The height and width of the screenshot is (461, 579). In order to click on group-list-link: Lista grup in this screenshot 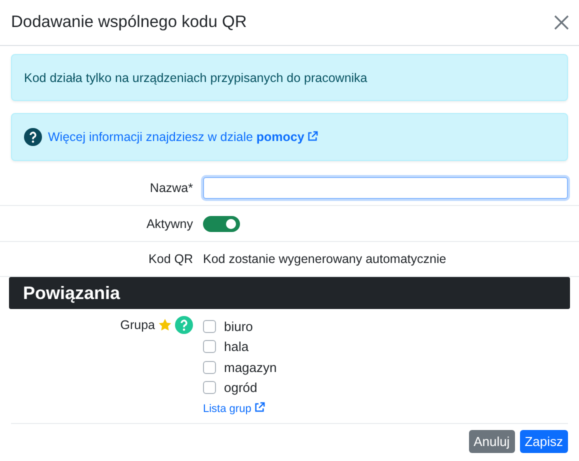, I will do `click(234, 408)`.